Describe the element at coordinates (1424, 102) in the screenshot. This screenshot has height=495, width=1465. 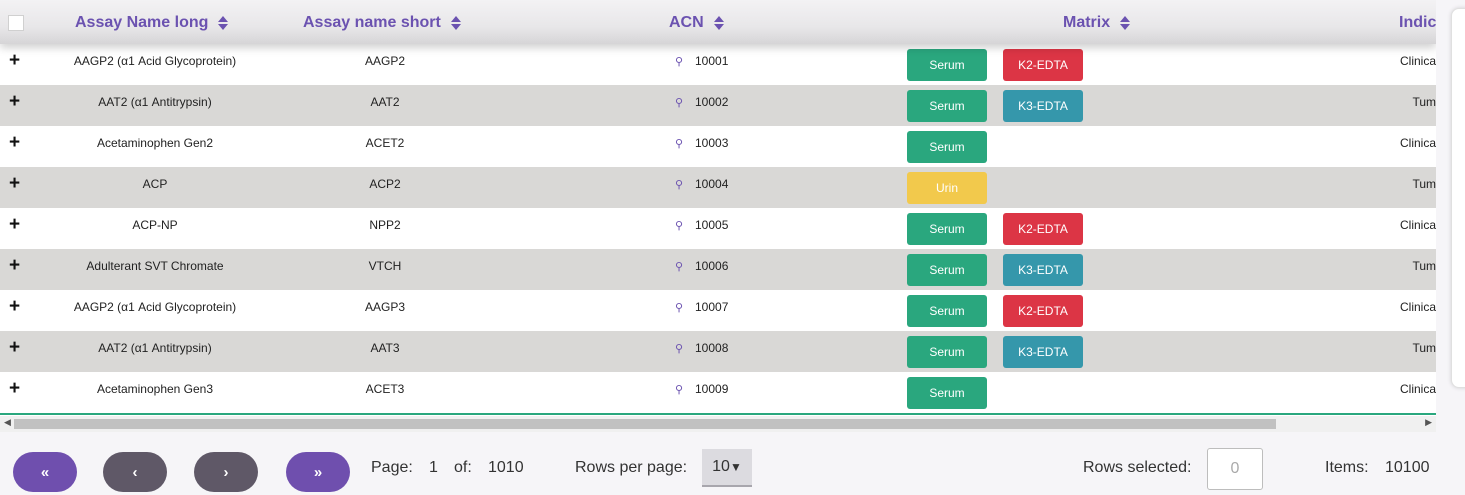
I see `indication: Tum` at that location.